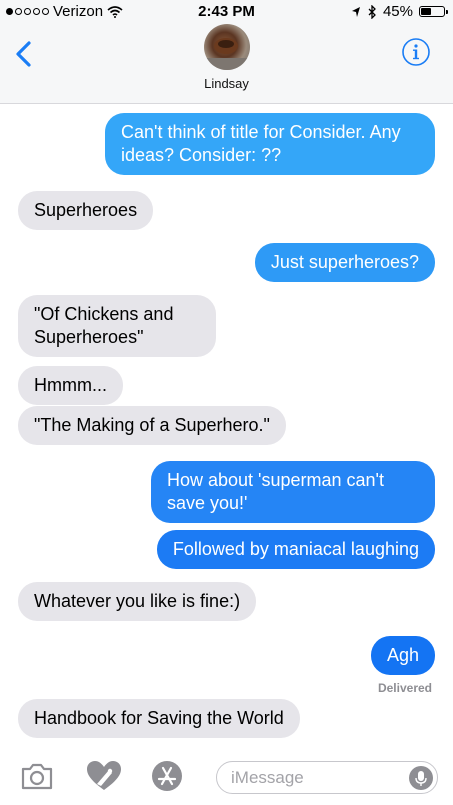 Image resolution: width=453 pixels, height=805 pixels. I want to click on app-store-button, so click(167, 778).